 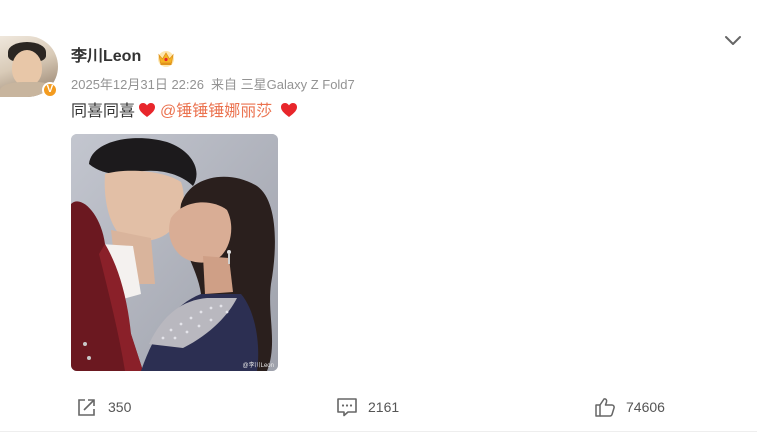 What do you see at coordinates (120, 407) in the screenshot?
I see `repost-count: 350` at bounding box center [120, 407].